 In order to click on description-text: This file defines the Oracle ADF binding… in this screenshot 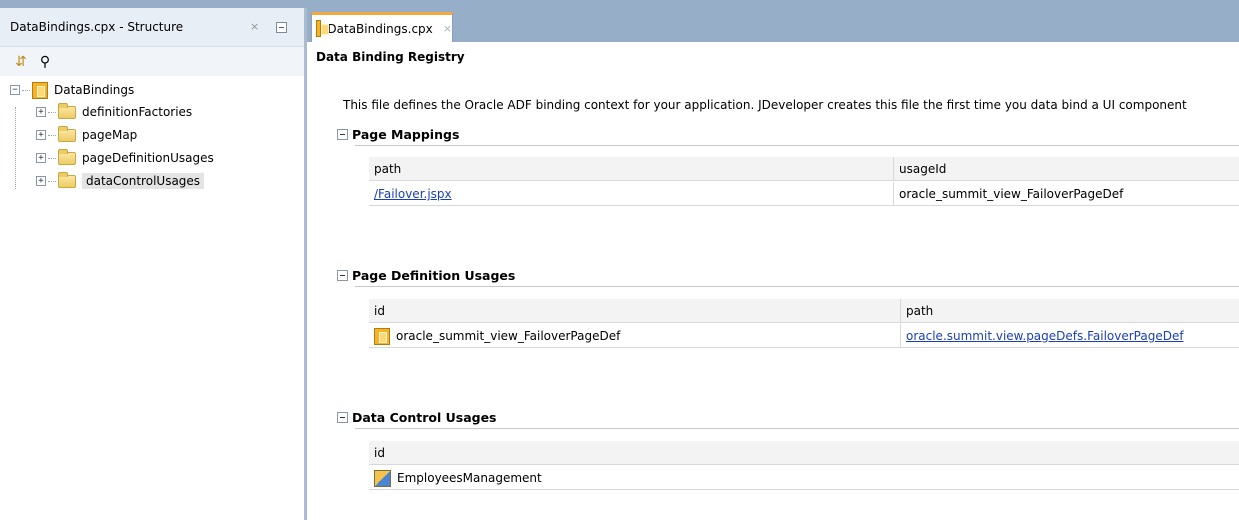, I will do `click(765, 105)`.